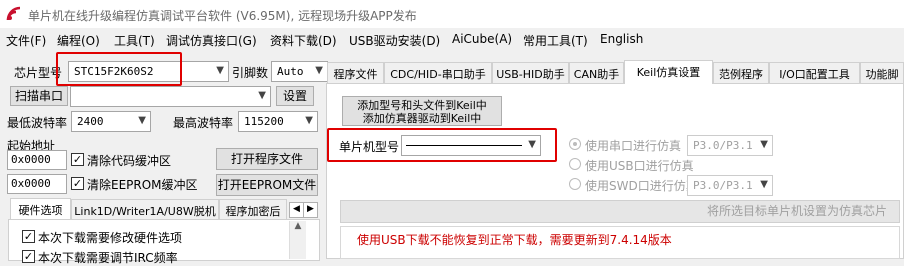 This screenshot has width=904, height=266. Describe the element at coordinates (129, 161) in the screenshot. I see `clear-code-label: 清除代码缓冲区` at that location.